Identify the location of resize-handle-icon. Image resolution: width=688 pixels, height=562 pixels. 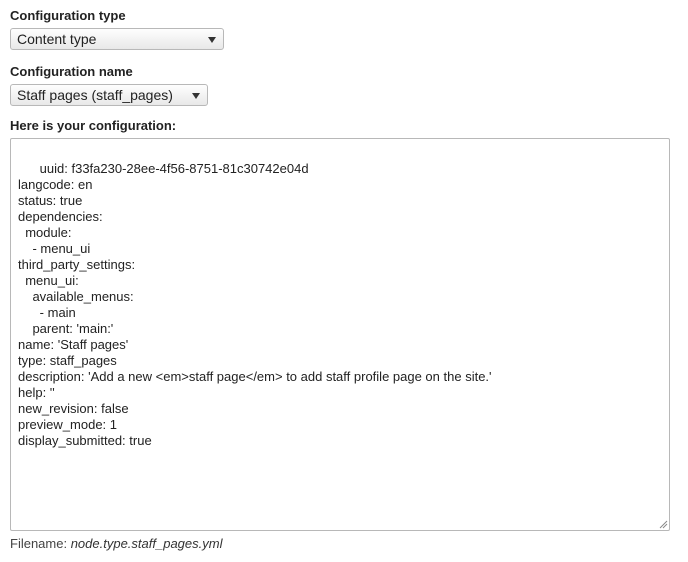
(663, 524).